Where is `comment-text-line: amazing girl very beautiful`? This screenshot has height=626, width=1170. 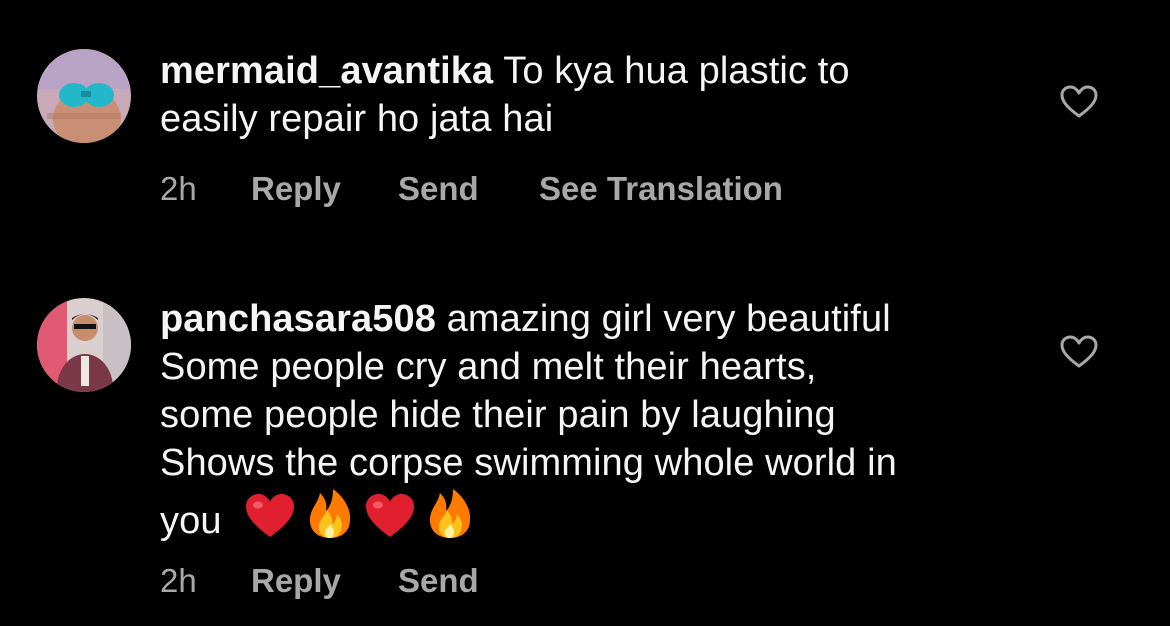 comment-text-line: amazing girl very beautiful is located at coordinates (668, 319).